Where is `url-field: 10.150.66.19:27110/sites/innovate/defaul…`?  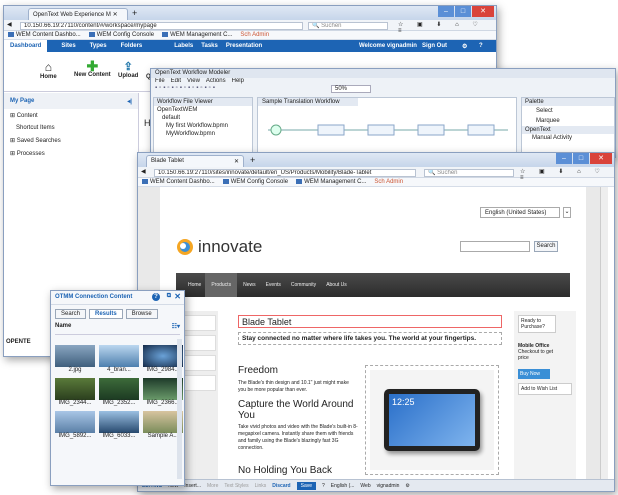
url-field: 10.150.66.19:27110/sites/innovate/defaul… is located at coordinates (285, 173).